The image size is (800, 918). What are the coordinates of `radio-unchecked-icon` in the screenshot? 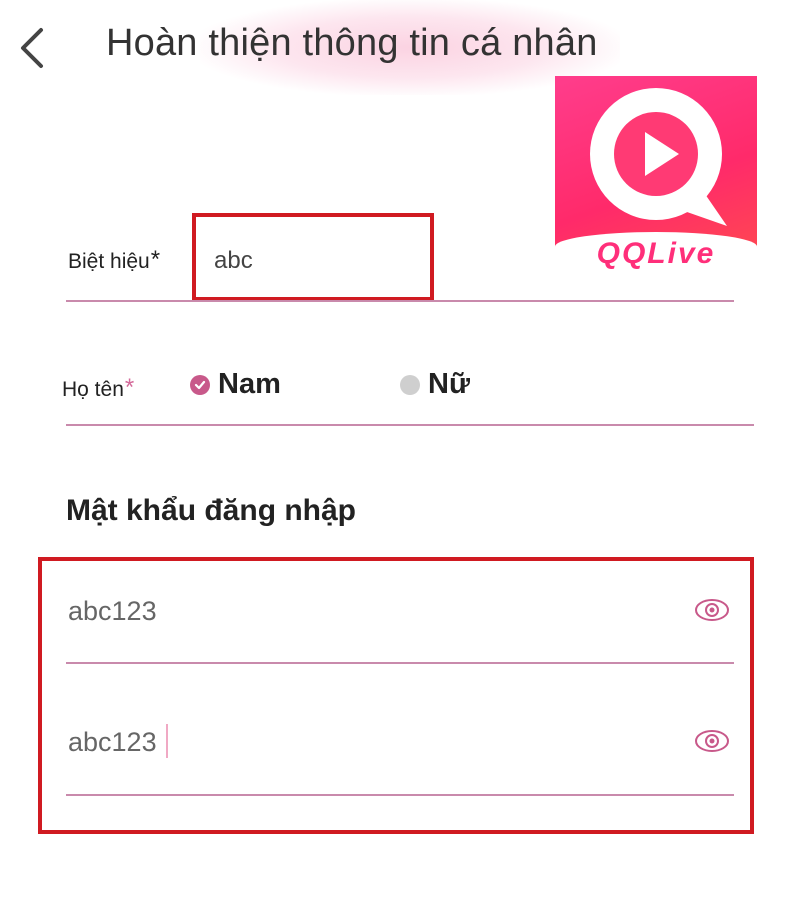 It's located at (410, 384).